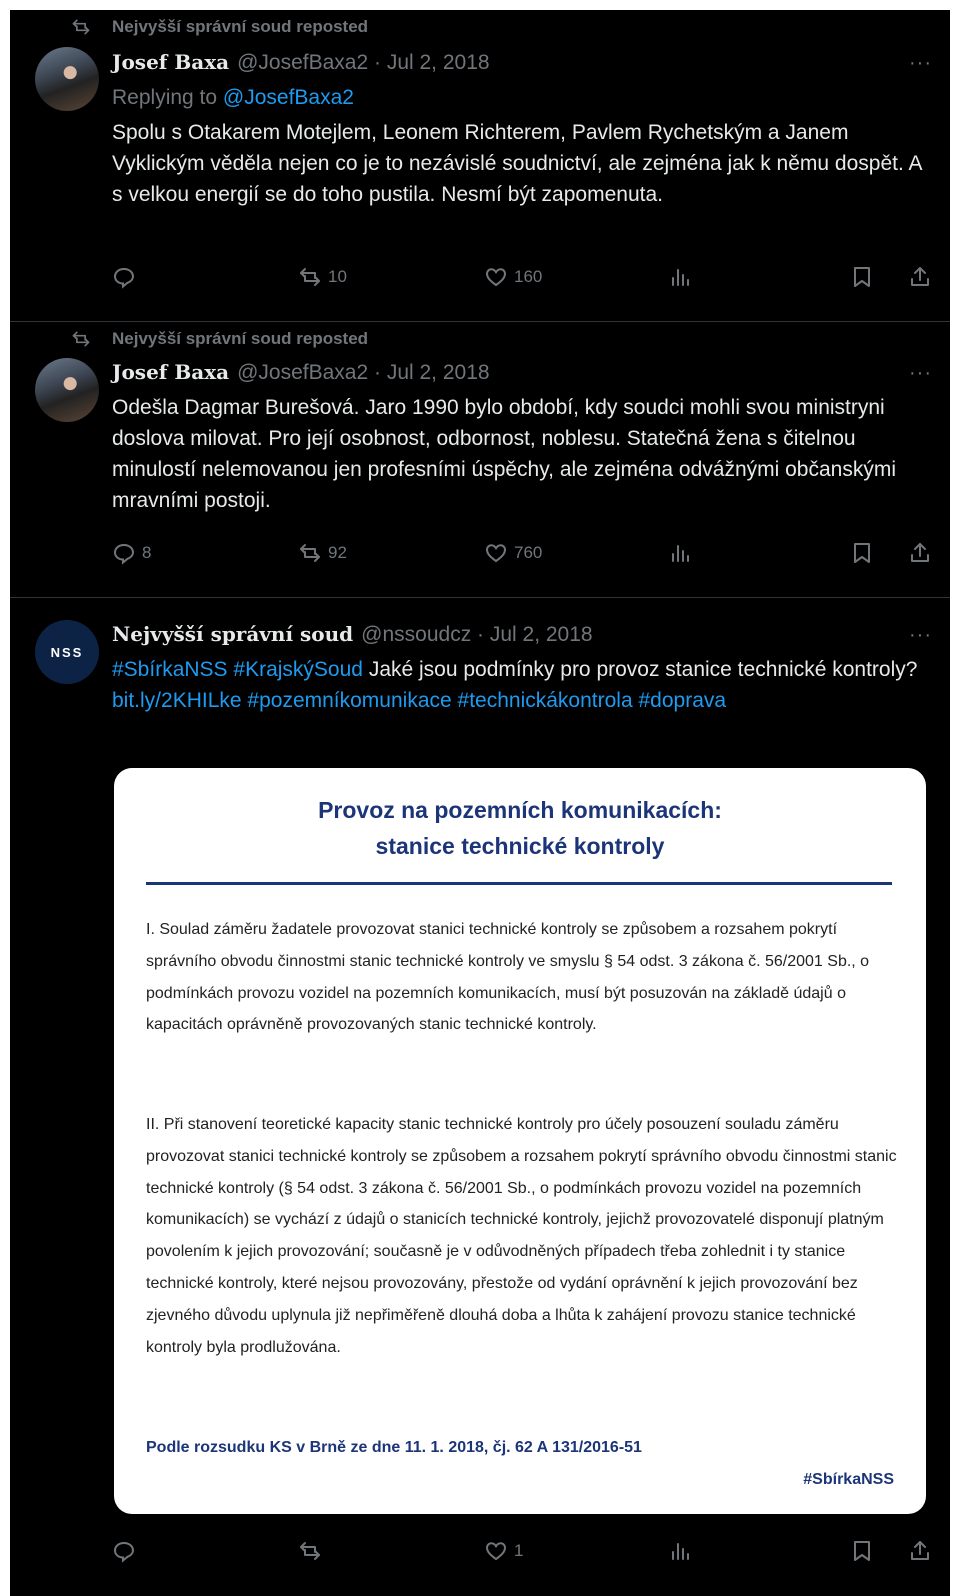 The image size is (959, 1596). What do you see at coordinates (232, 634) in the screenshot?
I see `author-name: Nejvyšší správní soud` at bounding box center [232, 634].